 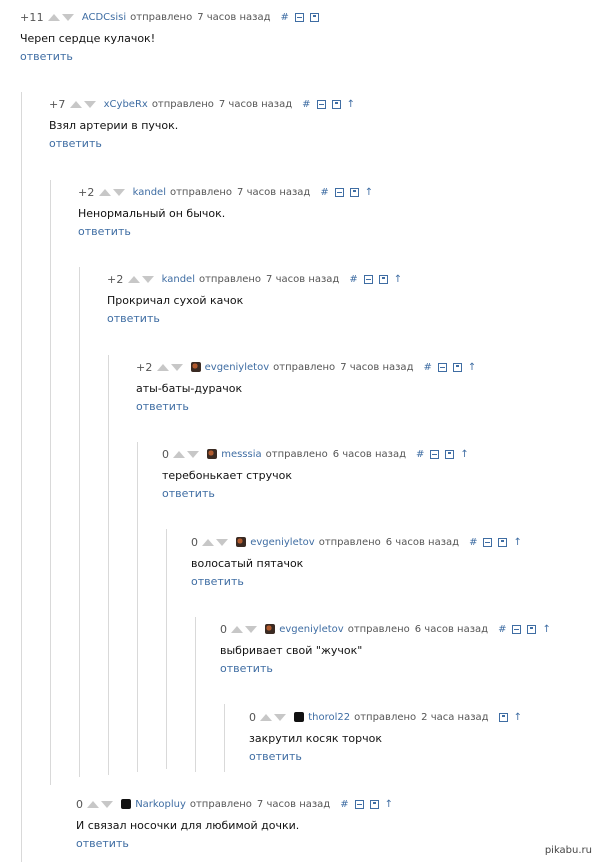 I want to click on thread-rail, so click(x=108, y=565).